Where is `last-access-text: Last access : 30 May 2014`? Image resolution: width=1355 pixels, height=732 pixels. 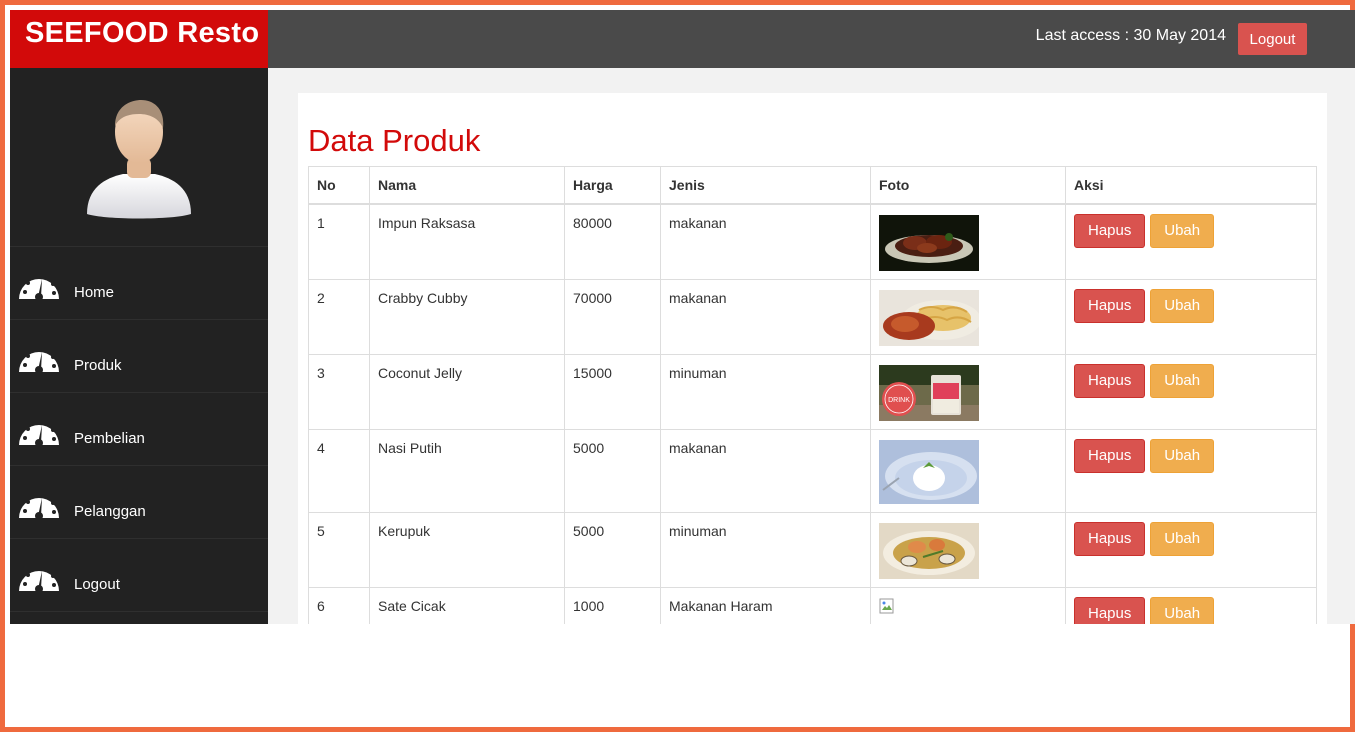
last-access-text: Last access : 30 May 2014 is located at coordinates (1130, 35).